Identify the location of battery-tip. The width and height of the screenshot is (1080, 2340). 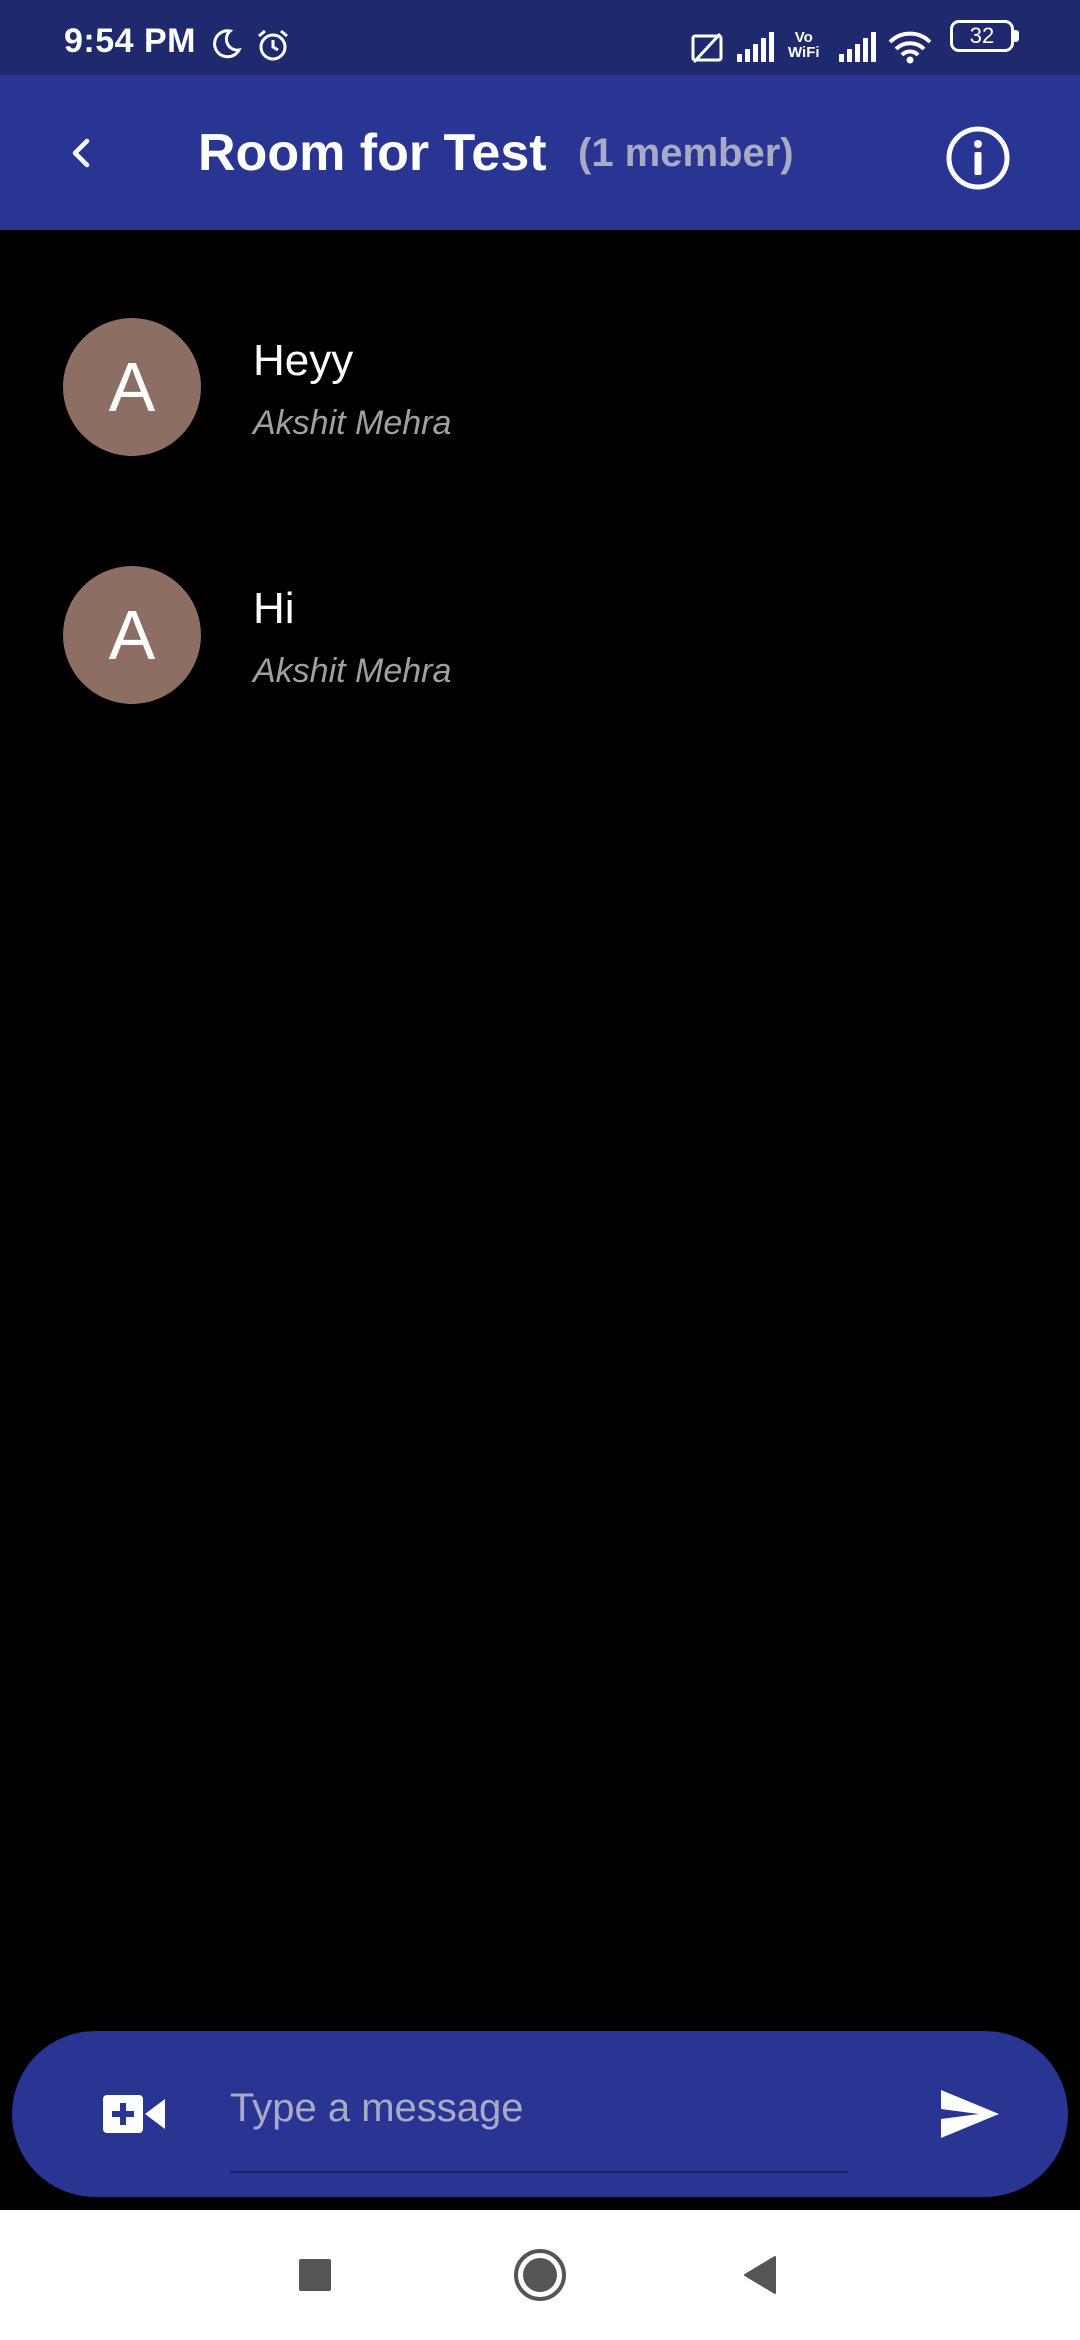
(1016, 36).